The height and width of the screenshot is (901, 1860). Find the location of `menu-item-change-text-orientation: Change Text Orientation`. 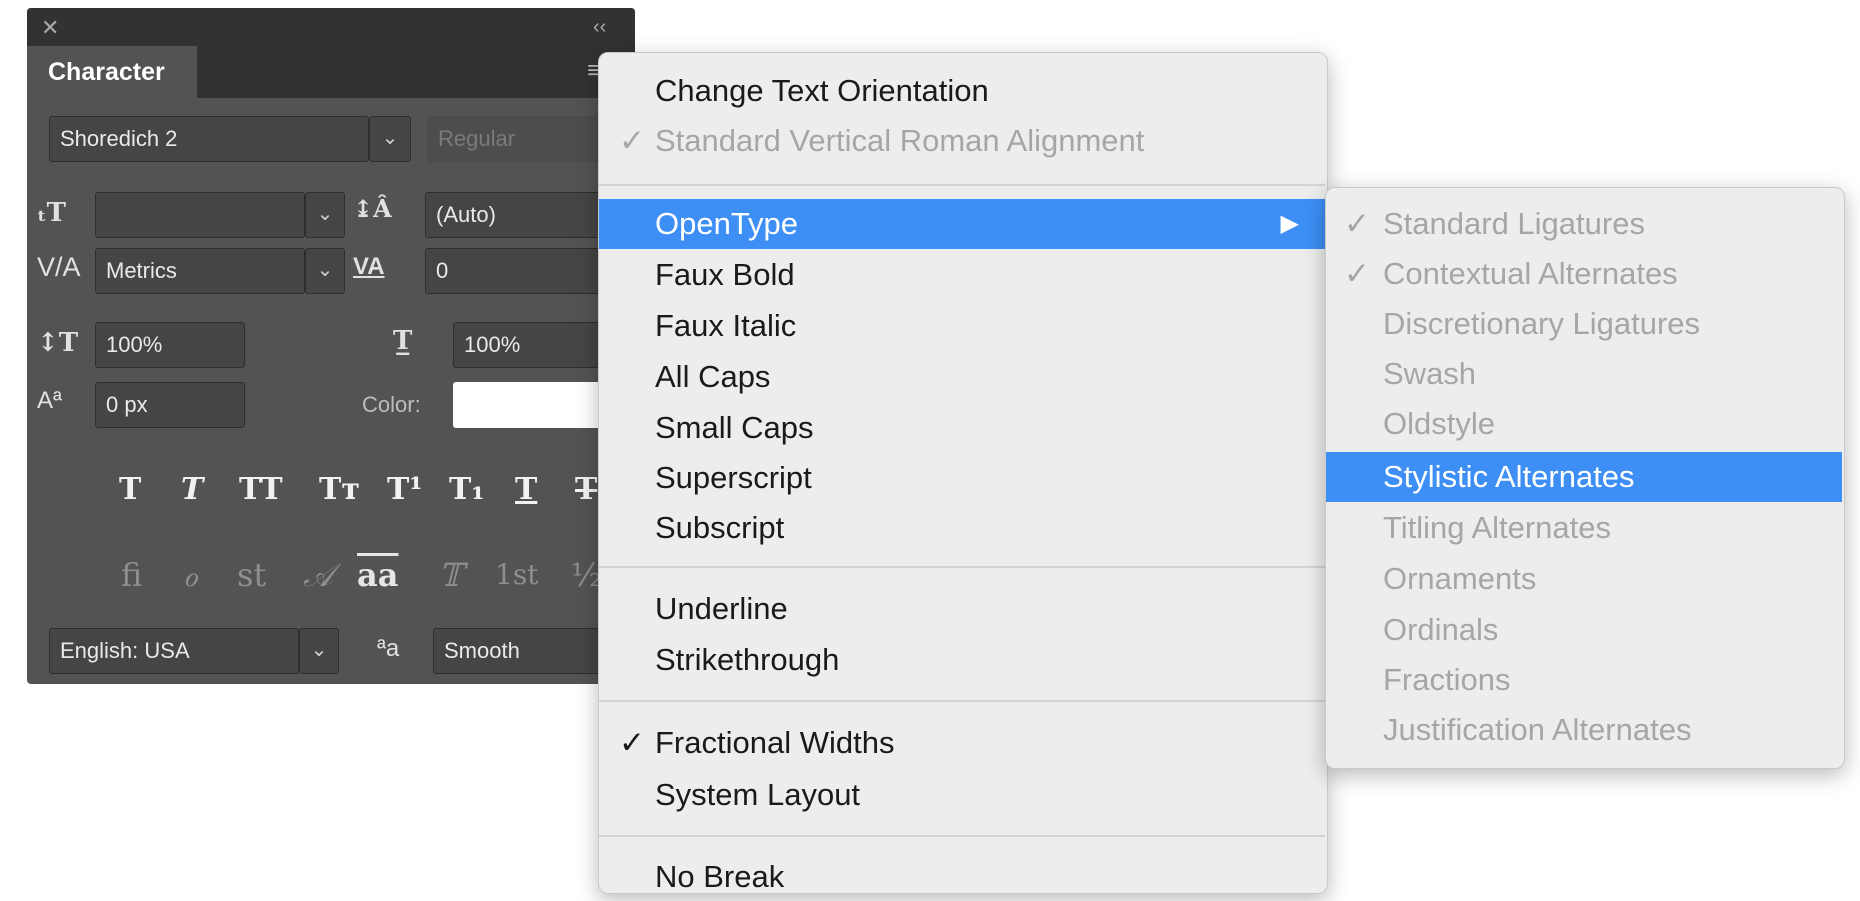

menu-item-change-text-orientation: Change Text Orientation is located at coordinates (962, 91).